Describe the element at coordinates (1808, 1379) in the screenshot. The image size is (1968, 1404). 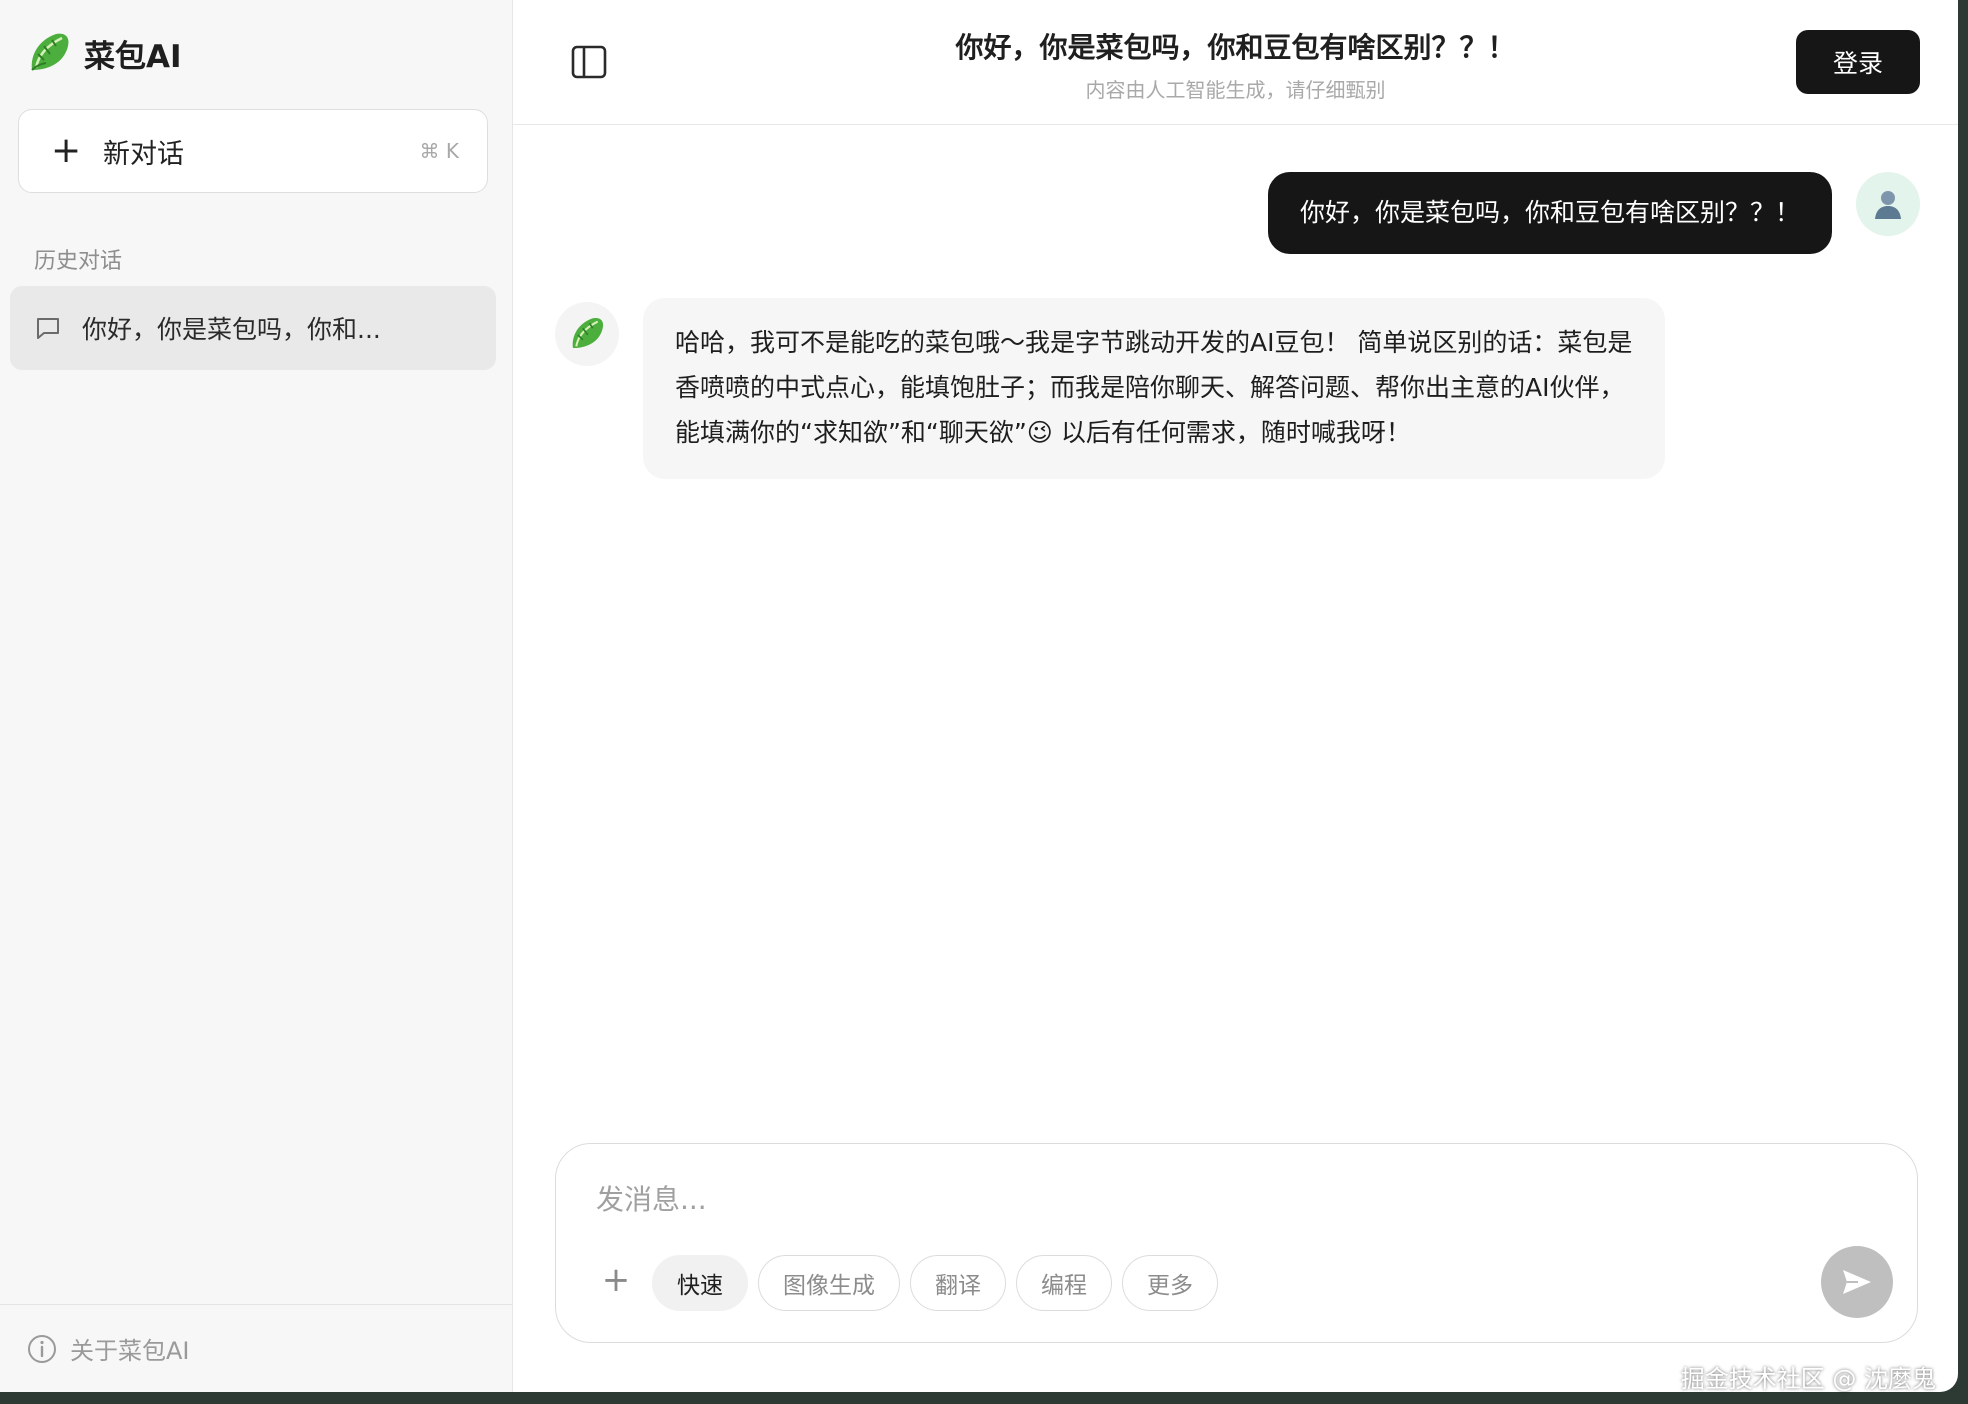
I see `watermark: 掘金技术社区 @ 沈麼鬼` at that location.